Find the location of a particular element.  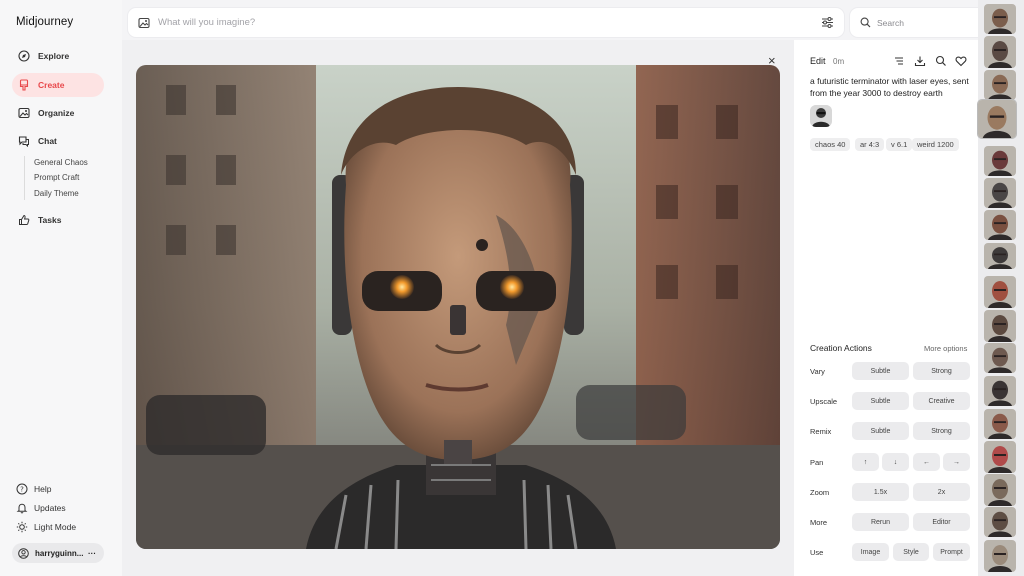

user-menu: harryguinn... ··· is located at coordinates (58, 553).